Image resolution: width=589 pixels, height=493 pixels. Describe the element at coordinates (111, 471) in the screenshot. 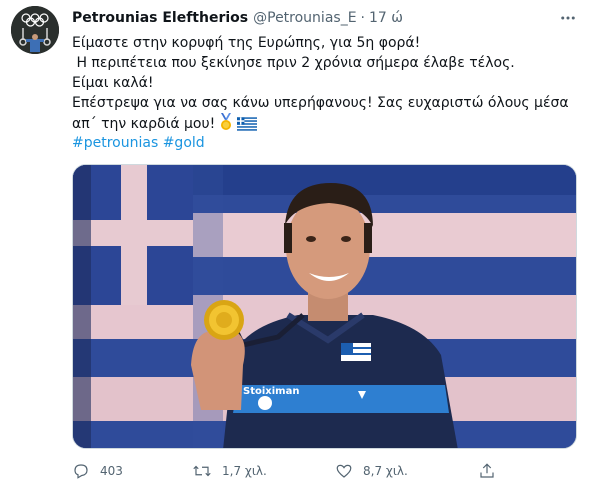

I see `reply-count: 403` at that location.